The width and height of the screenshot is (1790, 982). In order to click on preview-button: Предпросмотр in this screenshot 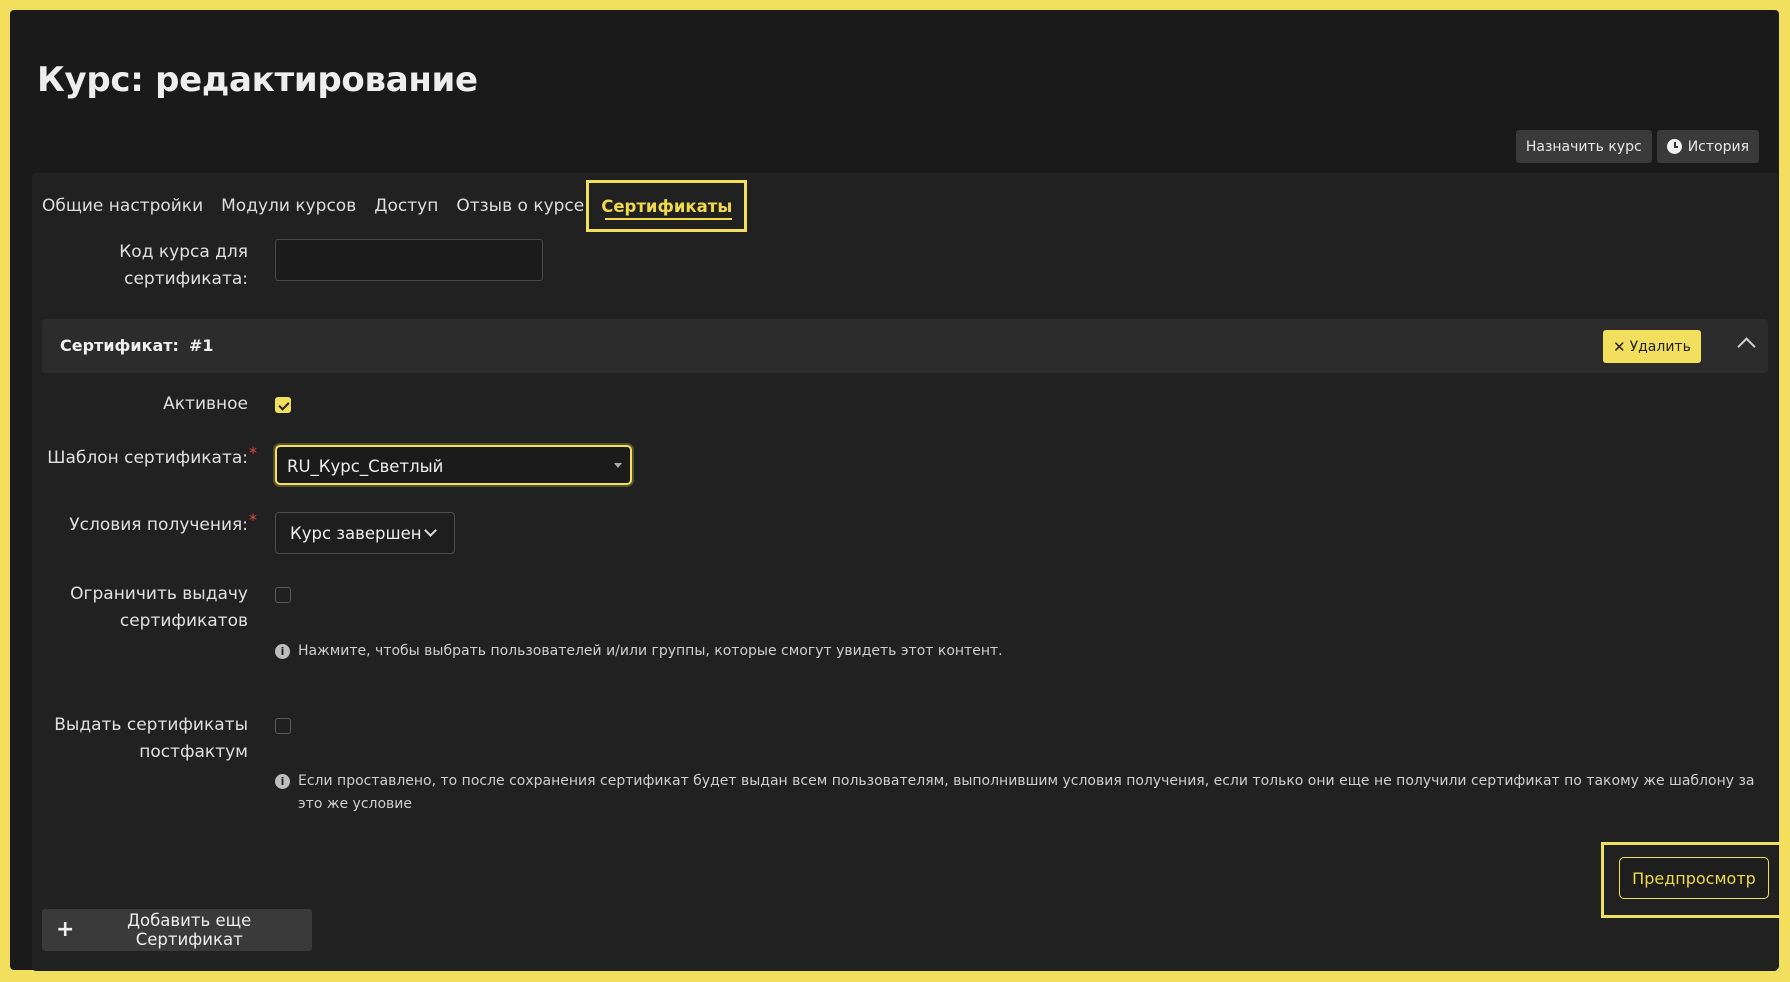, I will do `click(1694, 878)`.